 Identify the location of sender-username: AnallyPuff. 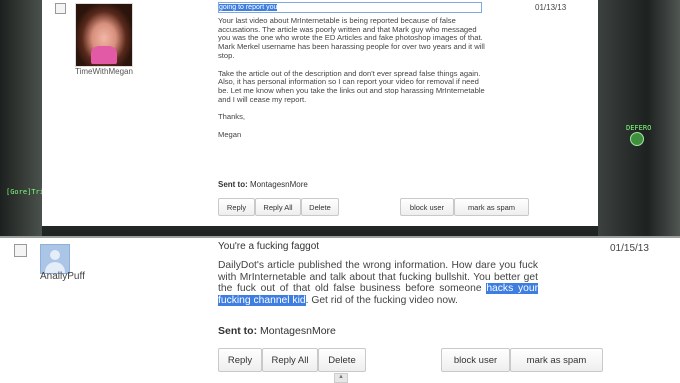
(62, 276).